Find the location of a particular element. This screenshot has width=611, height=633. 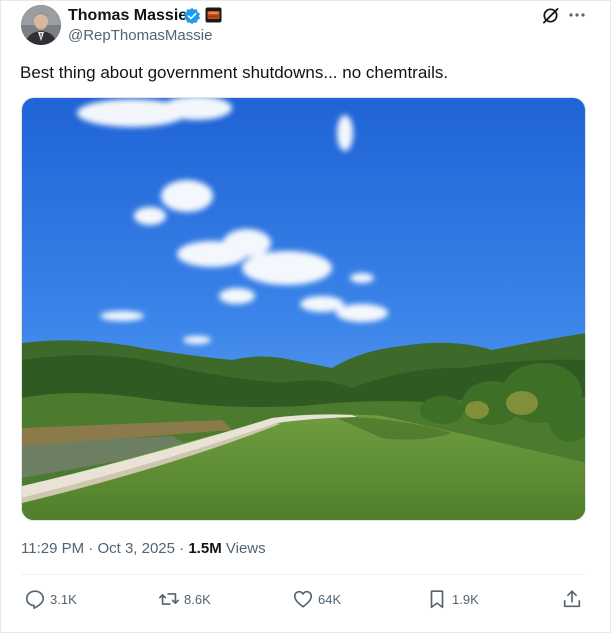

share-icon is located at coordinates (572, 599).